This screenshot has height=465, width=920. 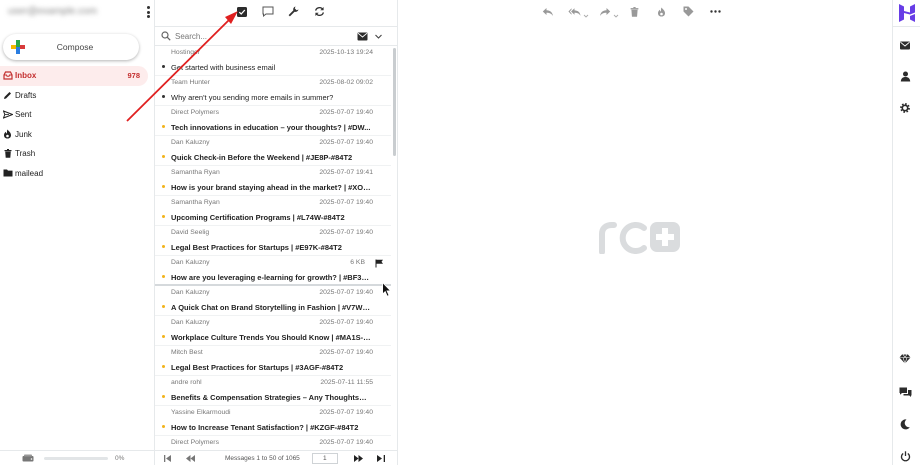 What do you see at coordinates (905, 108) in the screenshot?
I see `settings-gear-icon` at bounding box center [905, 108].